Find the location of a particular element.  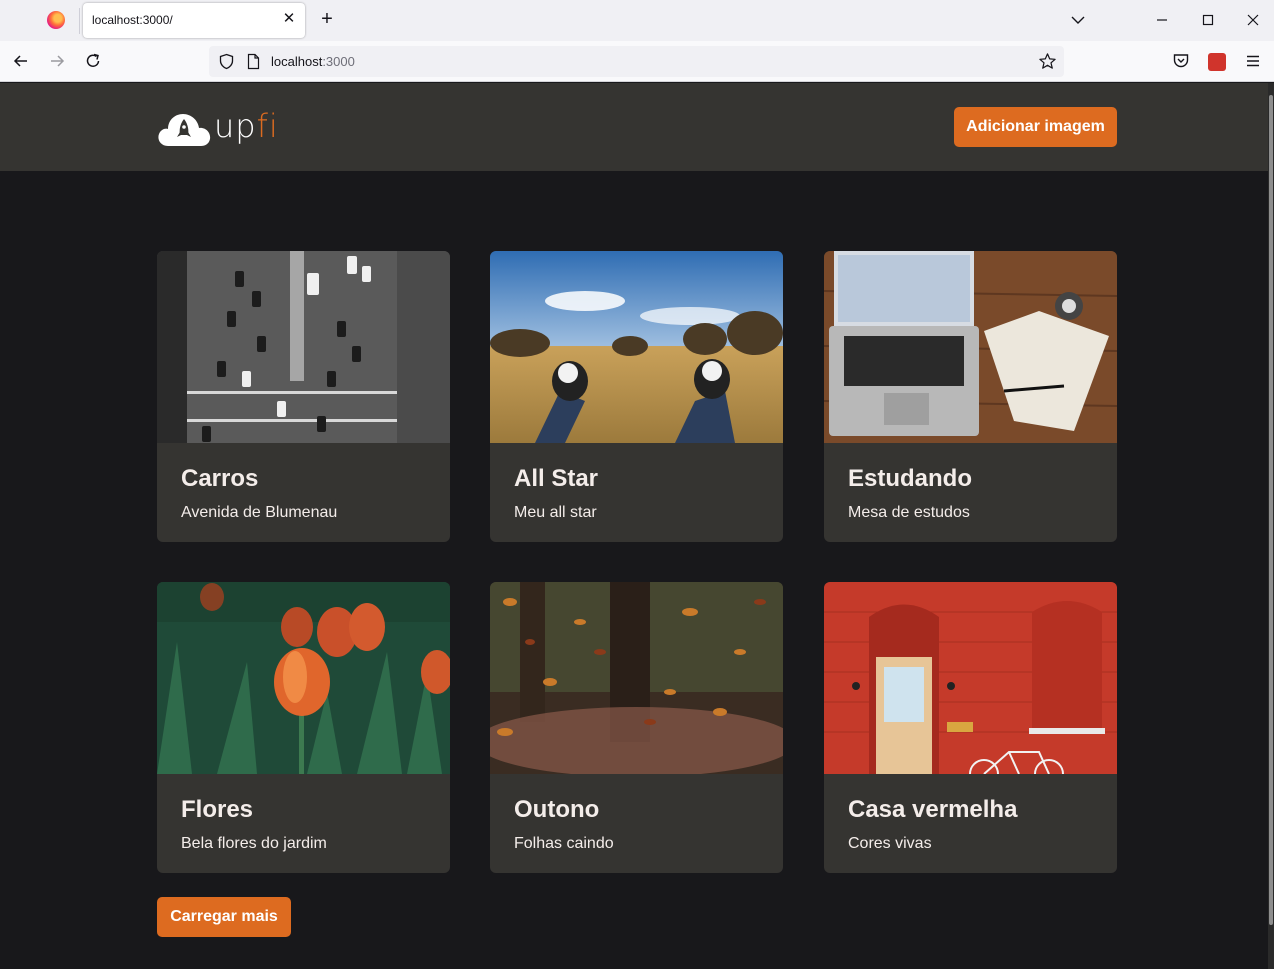

address-bar: localhost:3000 is located at coordinates (636, 61).